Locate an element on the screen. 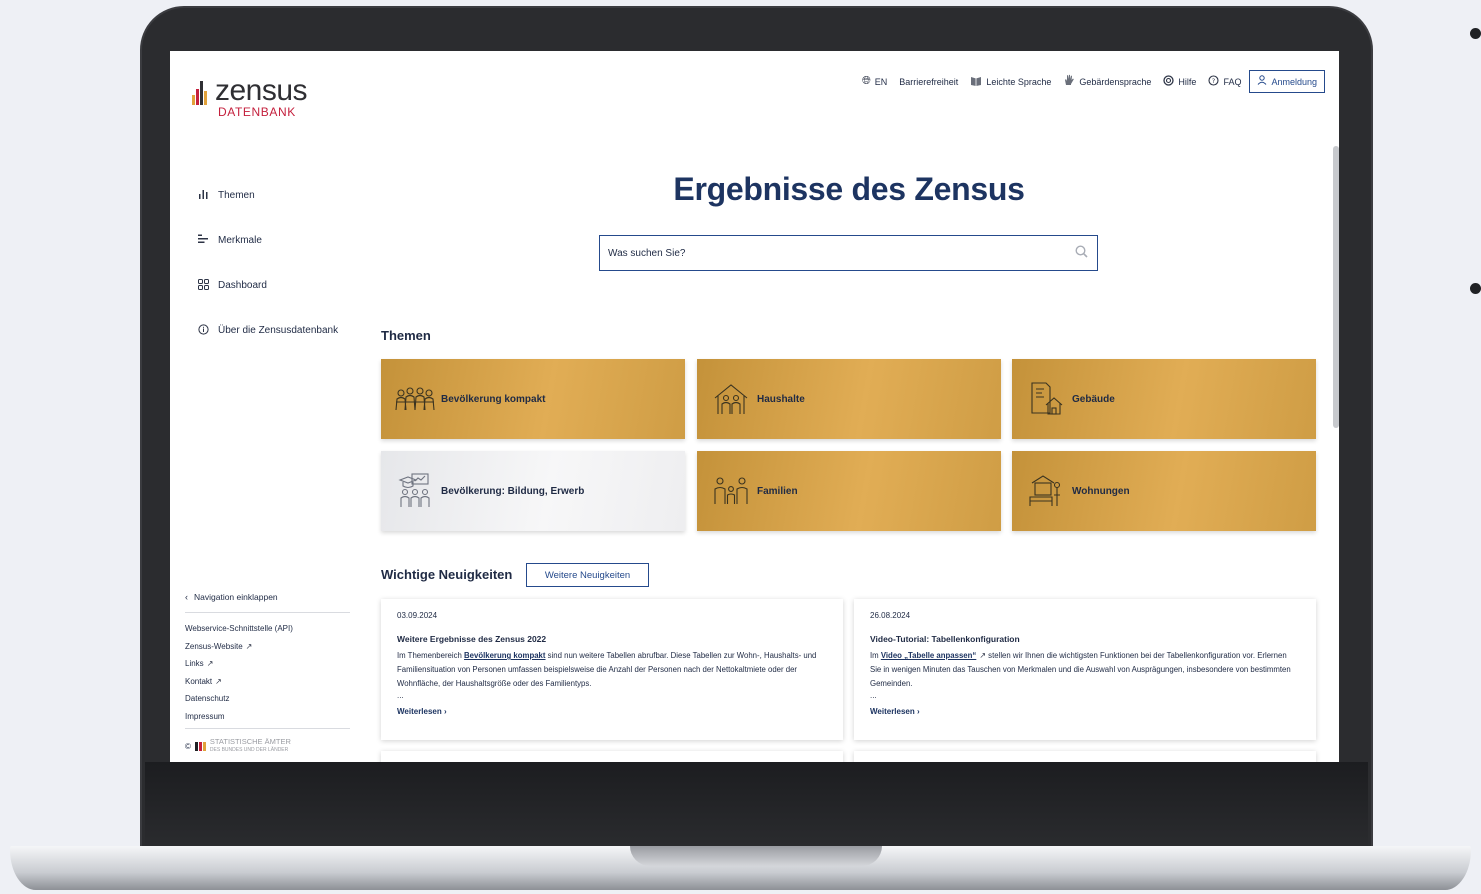 The width and height of the screenshot is (1481, 894). collapse-label: Navigation einklappen is located at coordinates (236, 597).